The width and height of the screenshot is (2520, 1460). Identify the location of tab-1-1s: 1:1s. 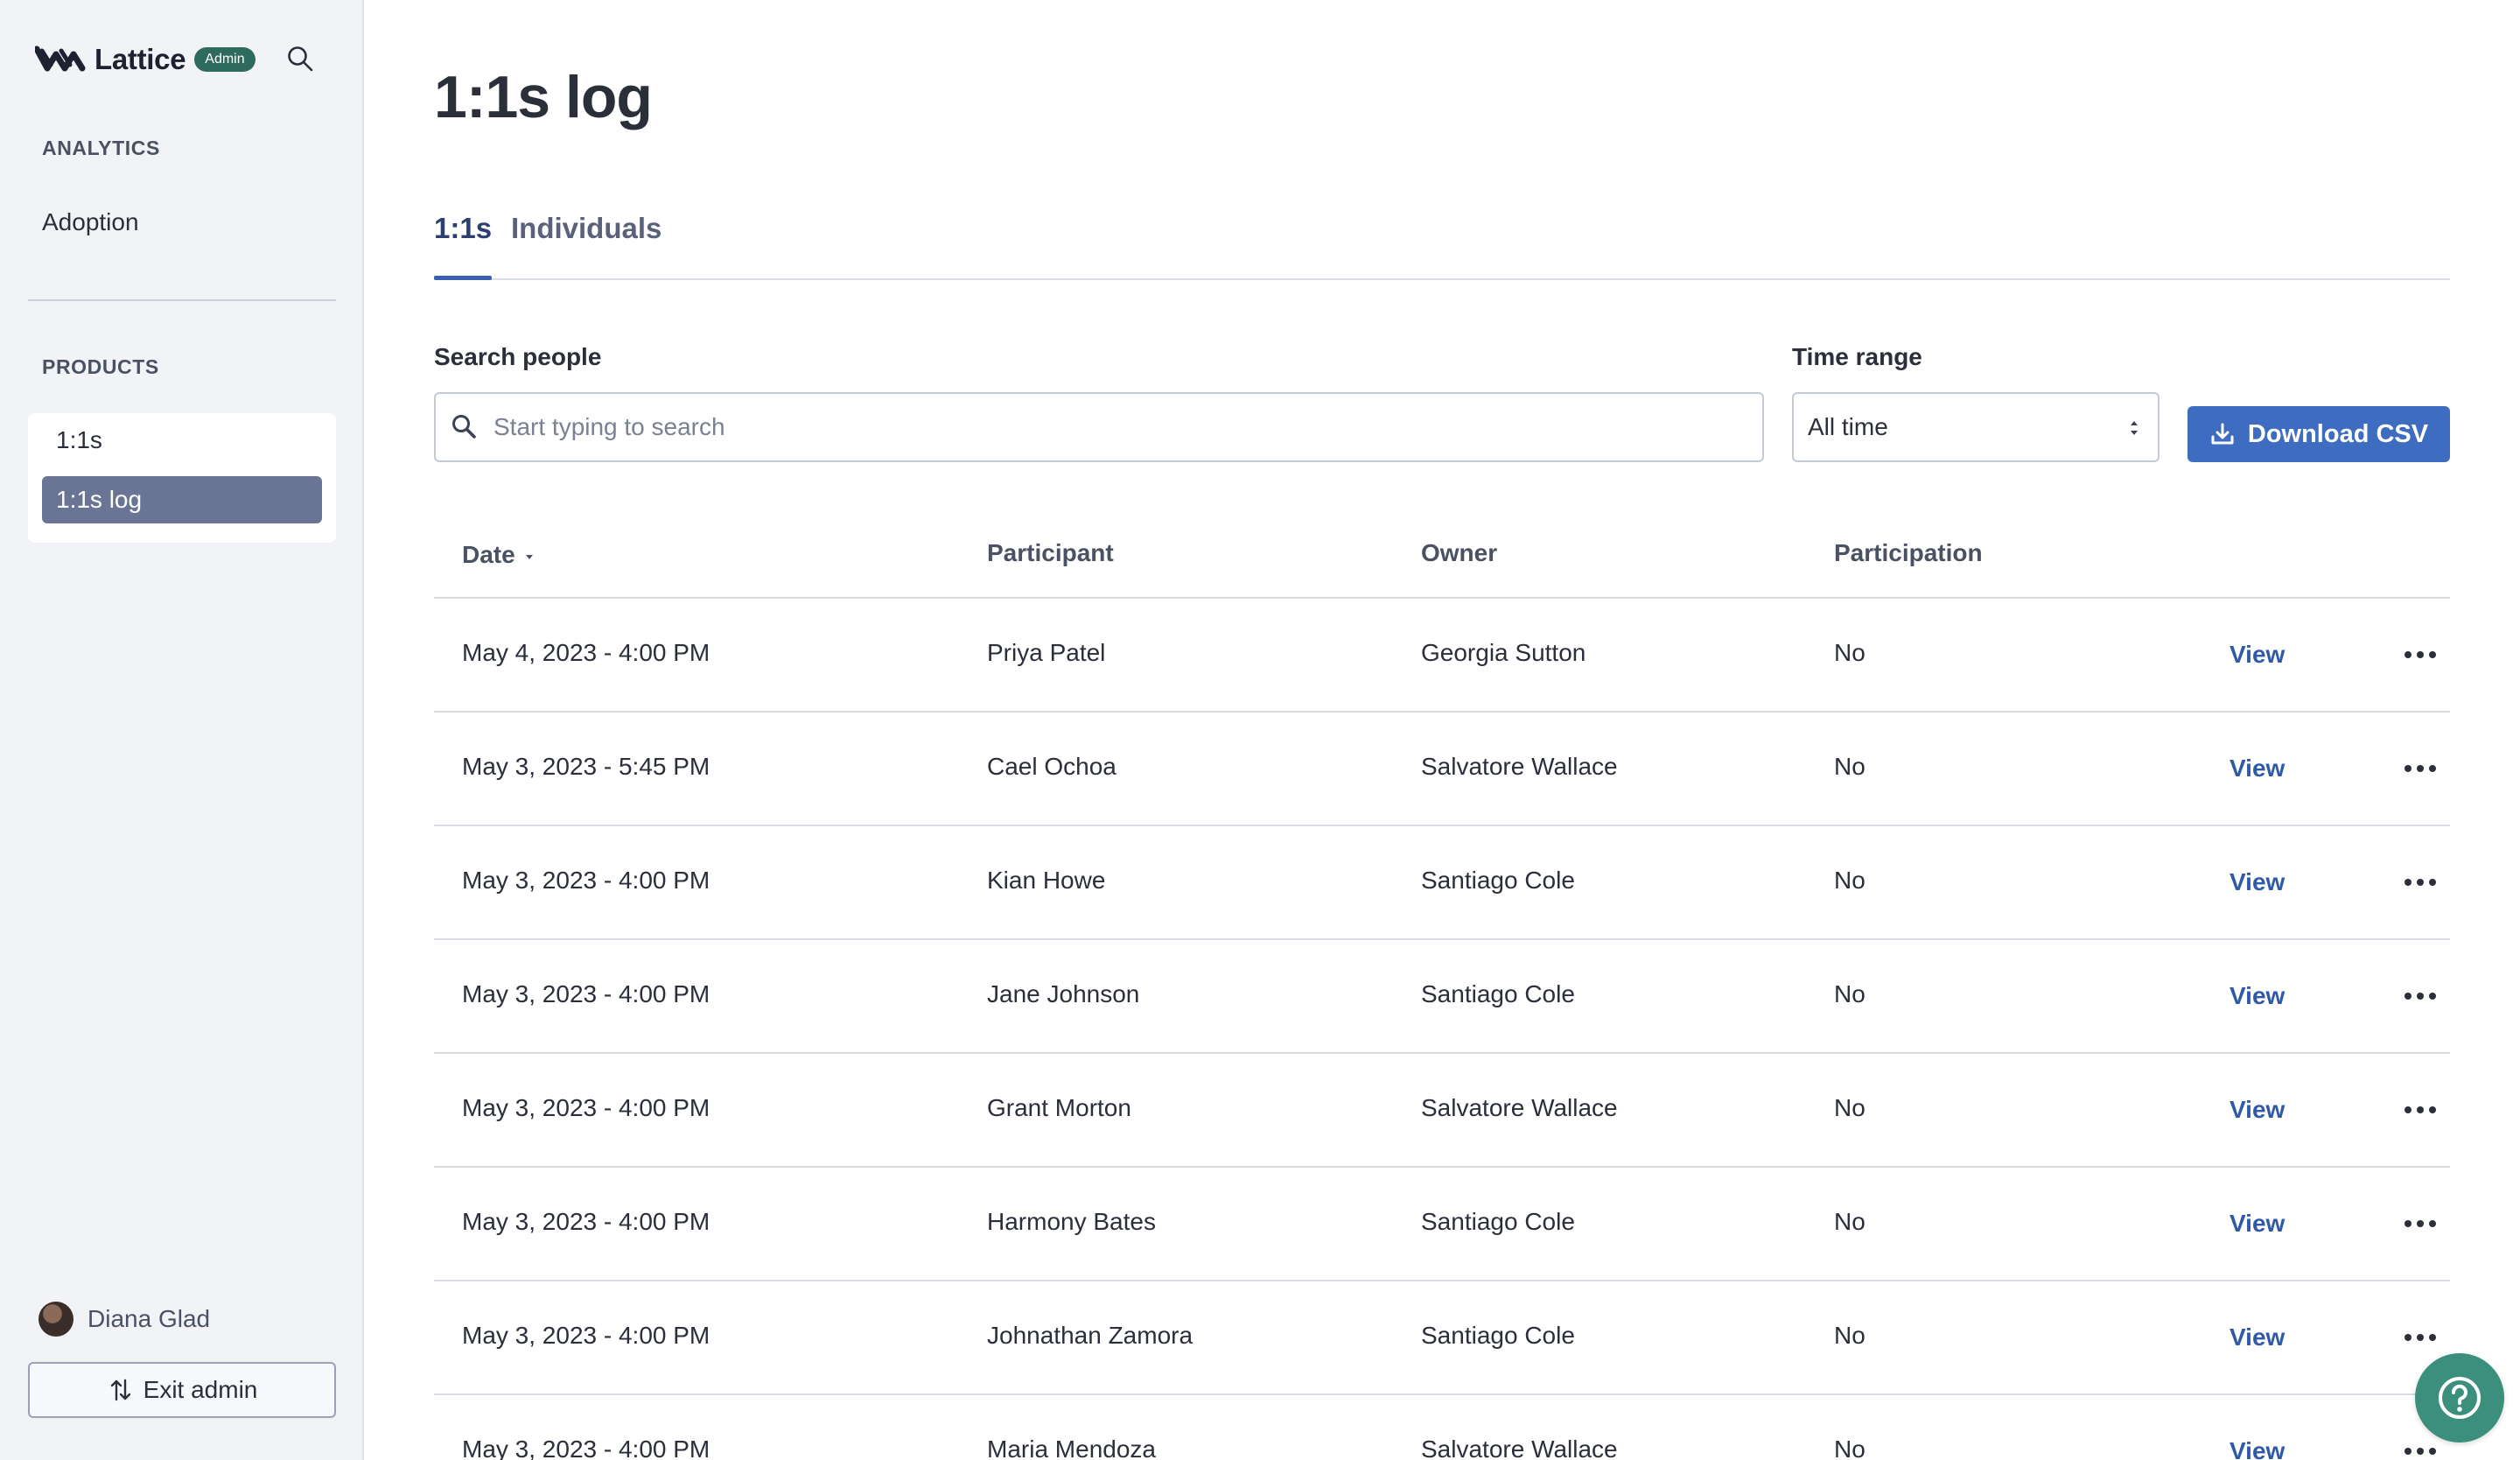
(463, 246).